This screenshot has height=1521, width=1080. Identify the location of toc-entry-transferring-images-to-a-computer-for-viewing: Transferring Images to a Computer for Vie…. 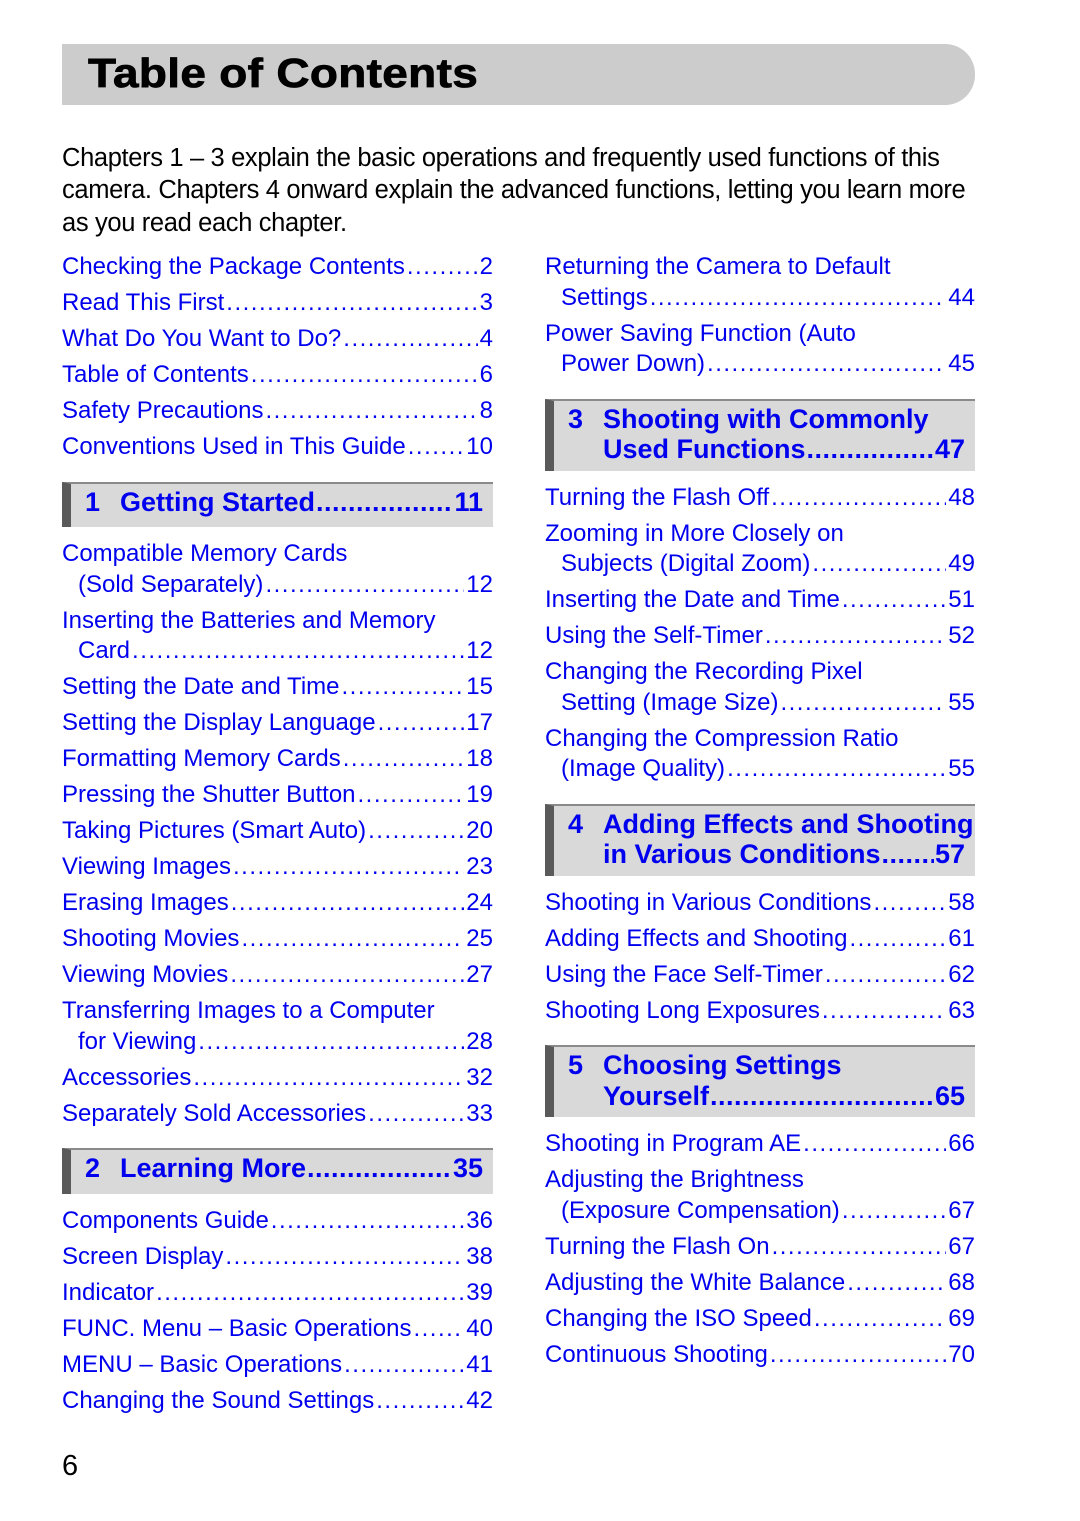
(277, 1026).